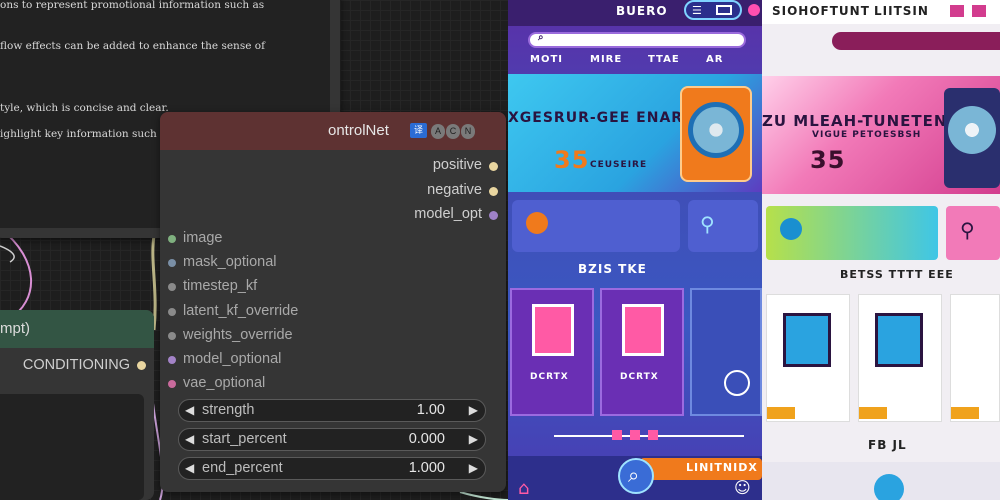 This screenshot has height=500, width=1000. I want to click on input-latent-kf-override: latent_kf_override, so click(260, 313).